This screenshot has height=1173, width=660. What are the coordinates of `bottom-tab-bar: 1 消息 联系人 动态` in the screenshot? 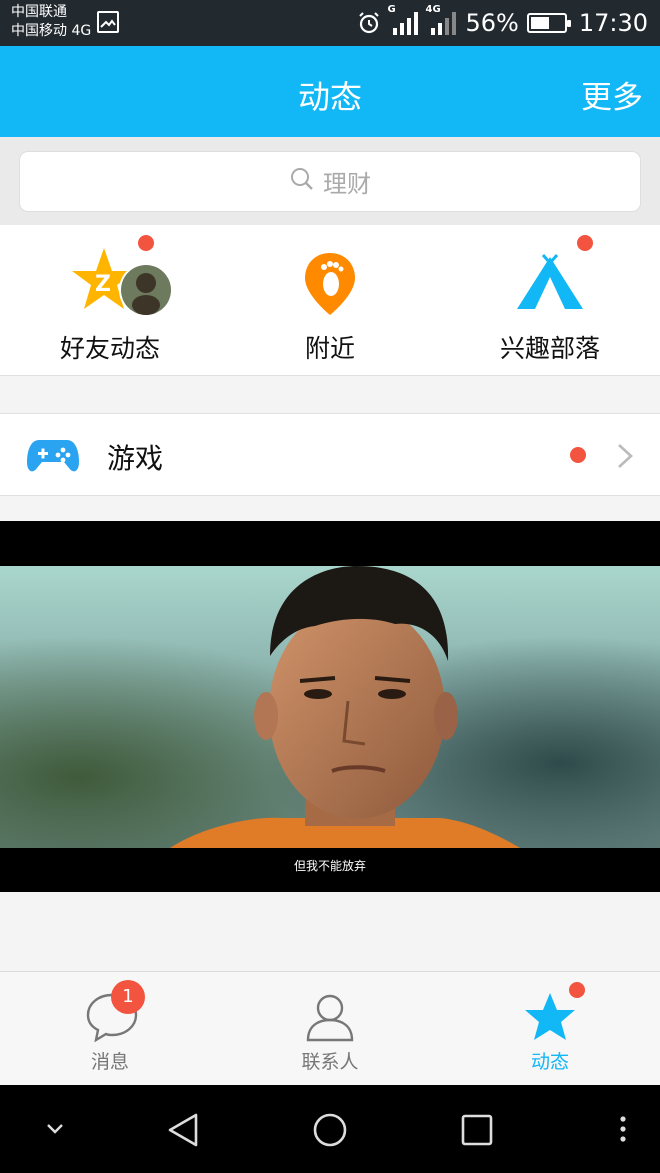 It's located at (330, 1028).